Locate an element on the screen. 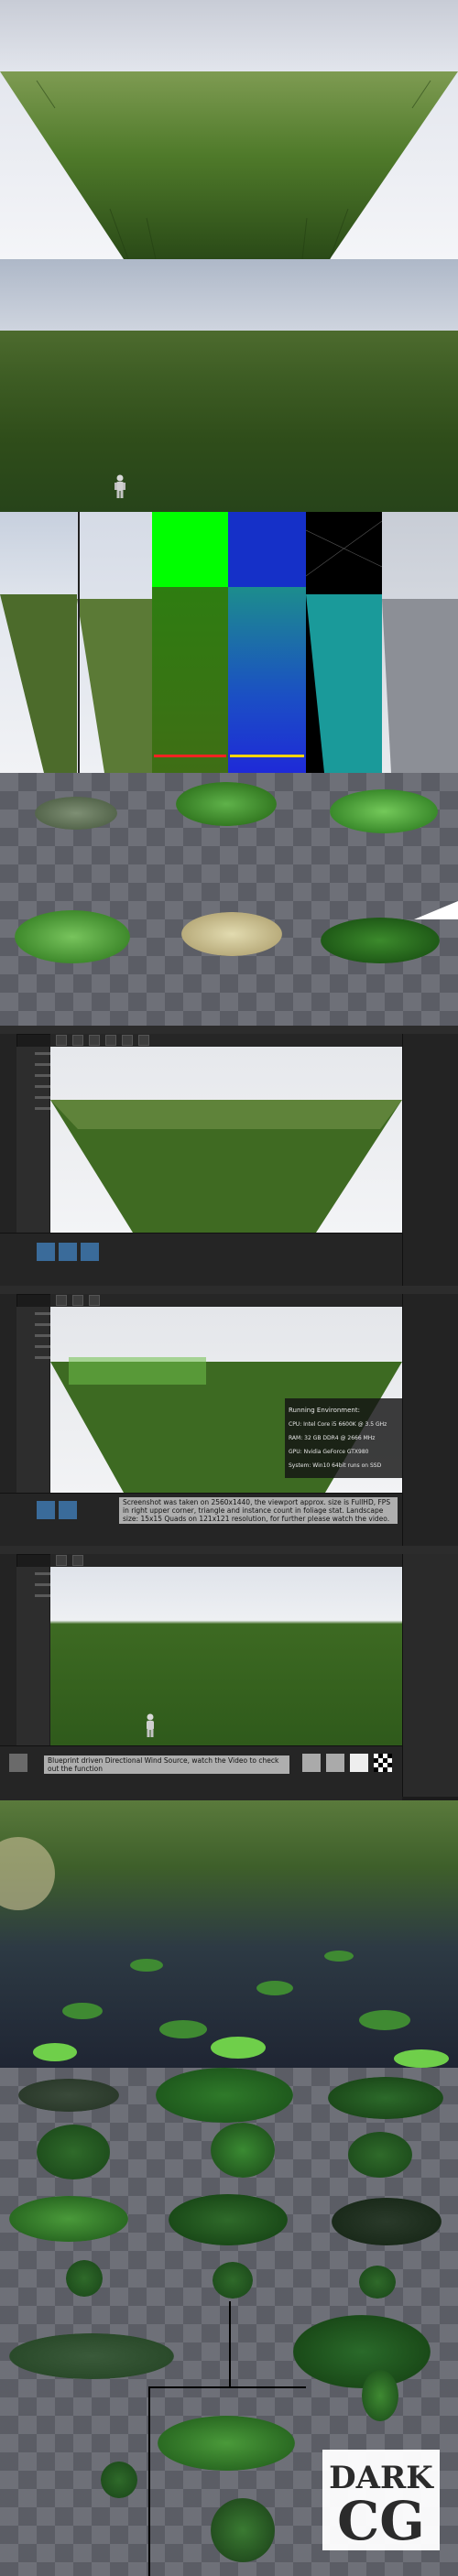  running-env-line: GPU: Nvidia GeForce GTX980 is located at coordinates (329, 1451).